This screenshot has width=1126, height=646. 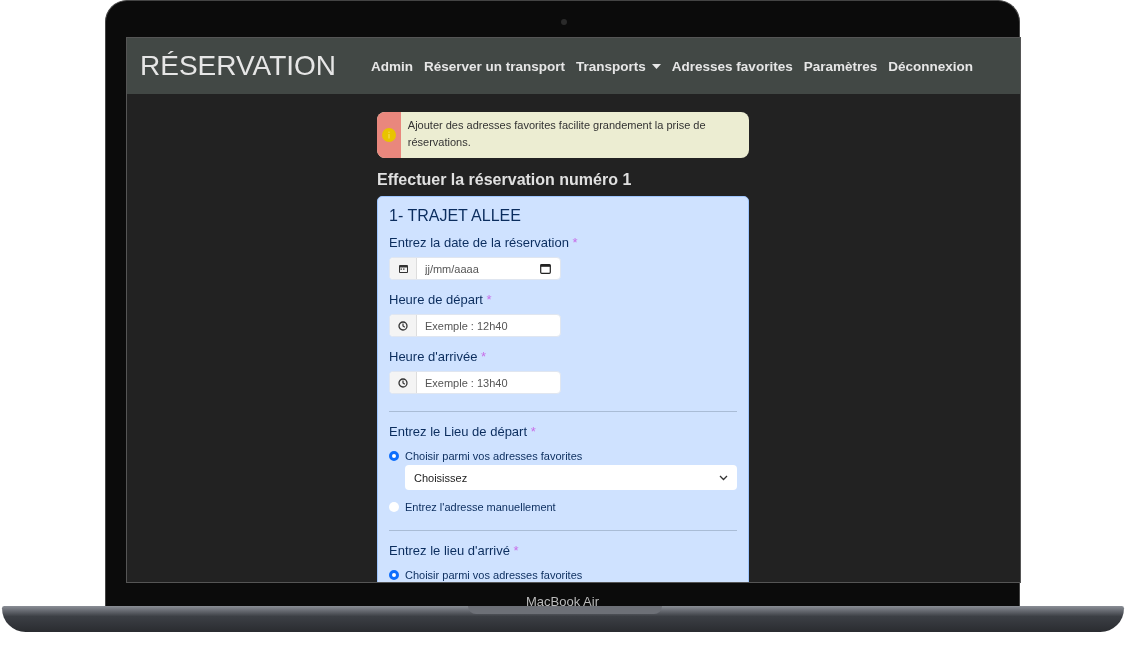 I want to click on camera-icon, so click(x=564, y=22).